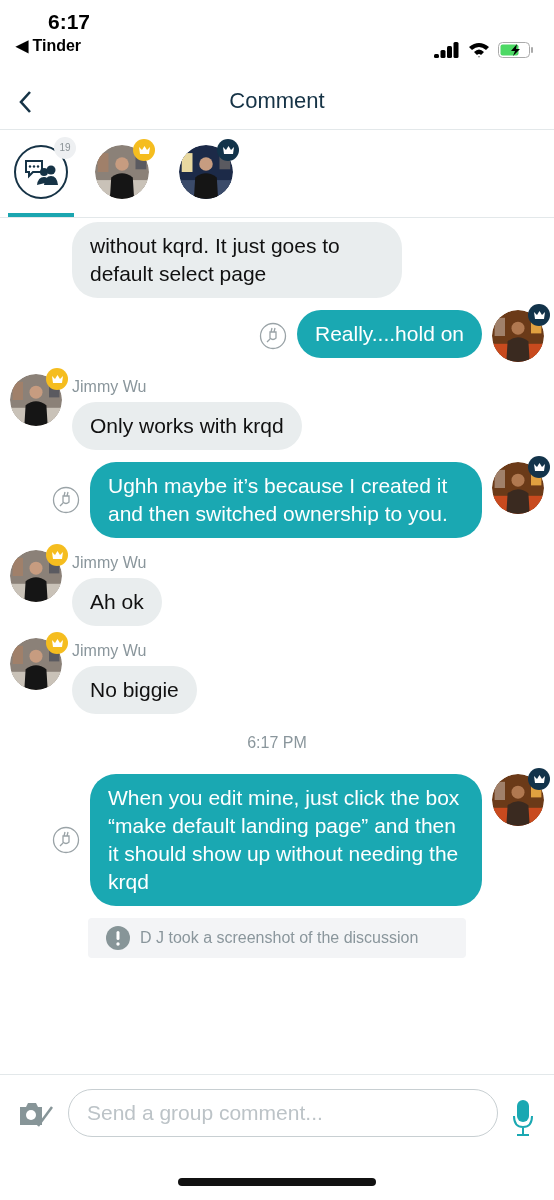 This screenshot has width=554, height=1200. Describe the element at coordinates (65, 147) in the screenshot. I see `count-badge: 19` at that location.